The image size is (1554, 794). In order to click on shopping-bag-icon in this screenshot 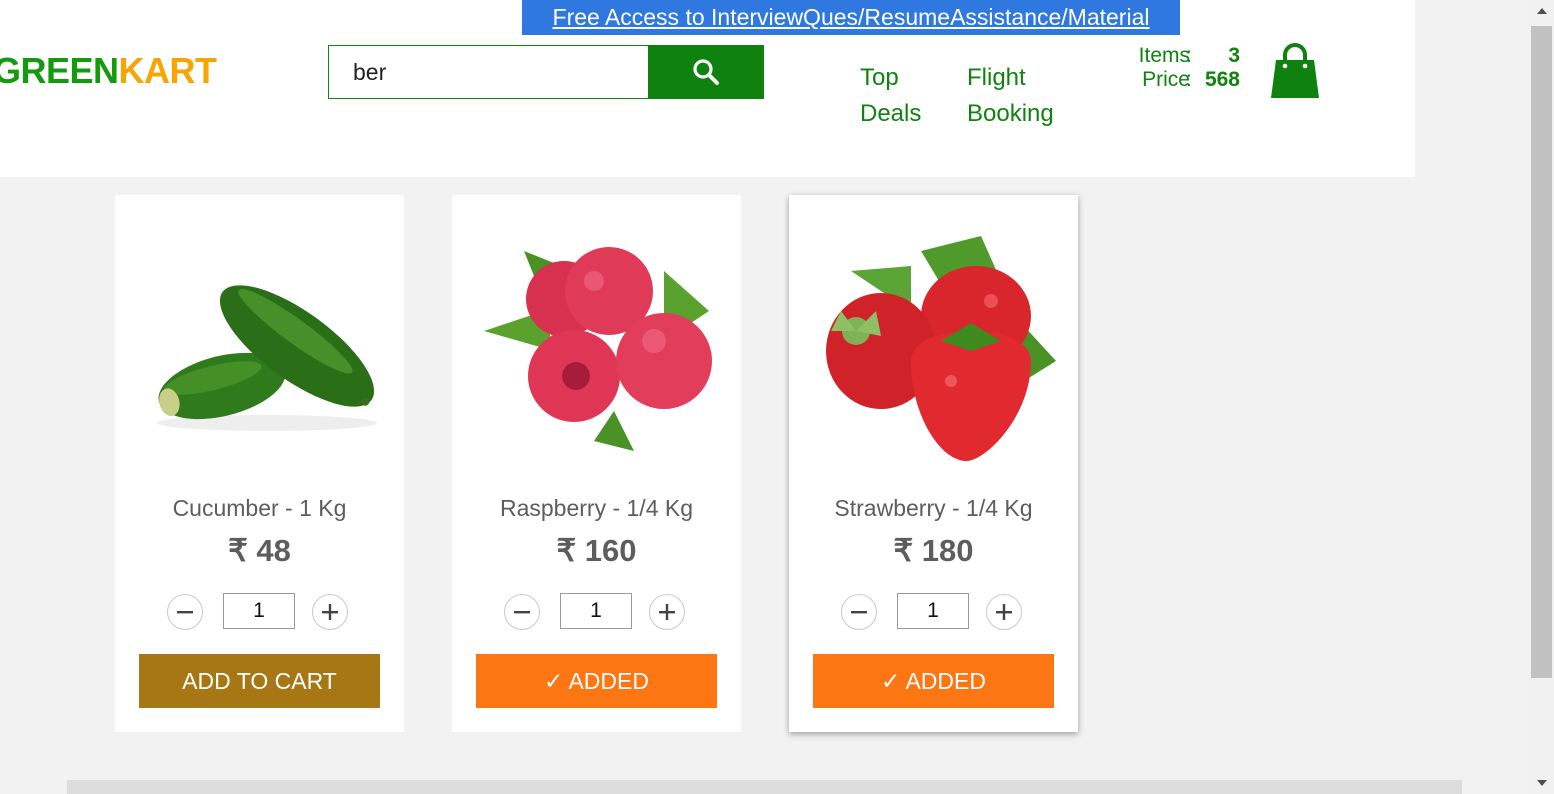, I will do `click(1295, 70)`.